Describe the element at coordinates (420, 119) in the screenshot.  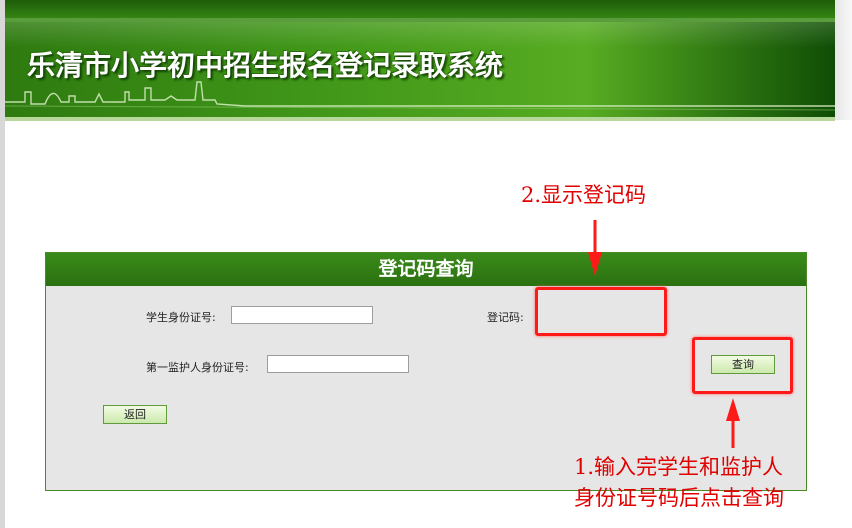
I see `banner-bottom-line` at that location.